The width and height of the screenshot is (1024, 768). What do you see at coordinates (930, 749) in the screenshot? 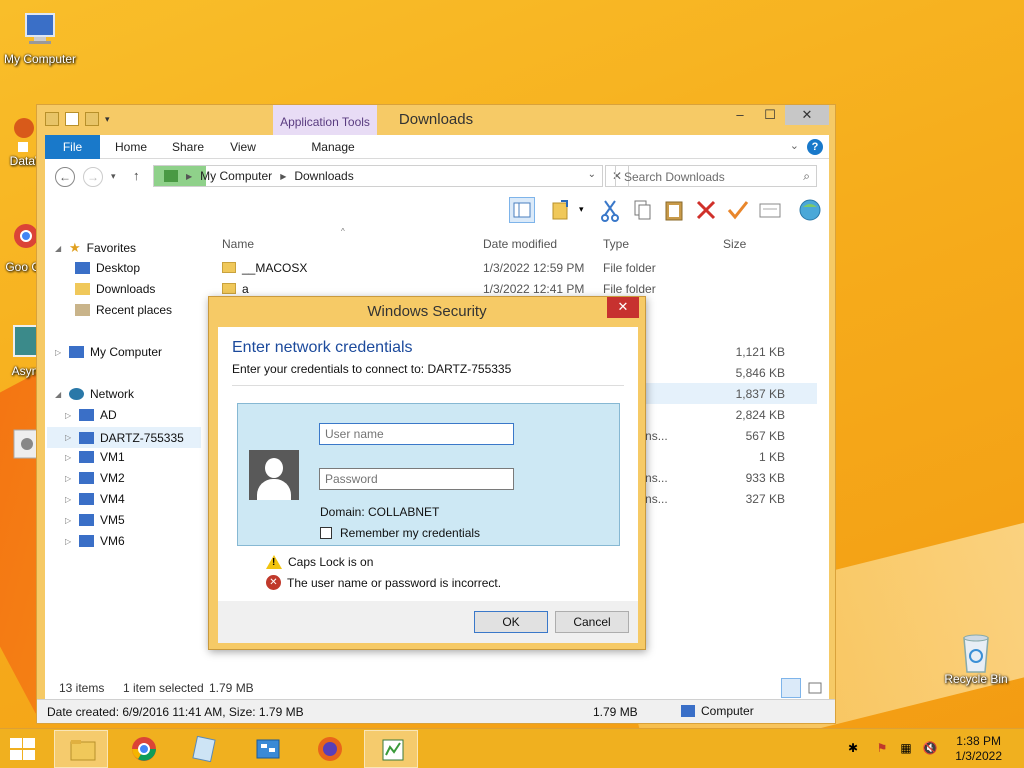
I see `volume-muted-icon: 🔇` at bounding box center [930, 749].